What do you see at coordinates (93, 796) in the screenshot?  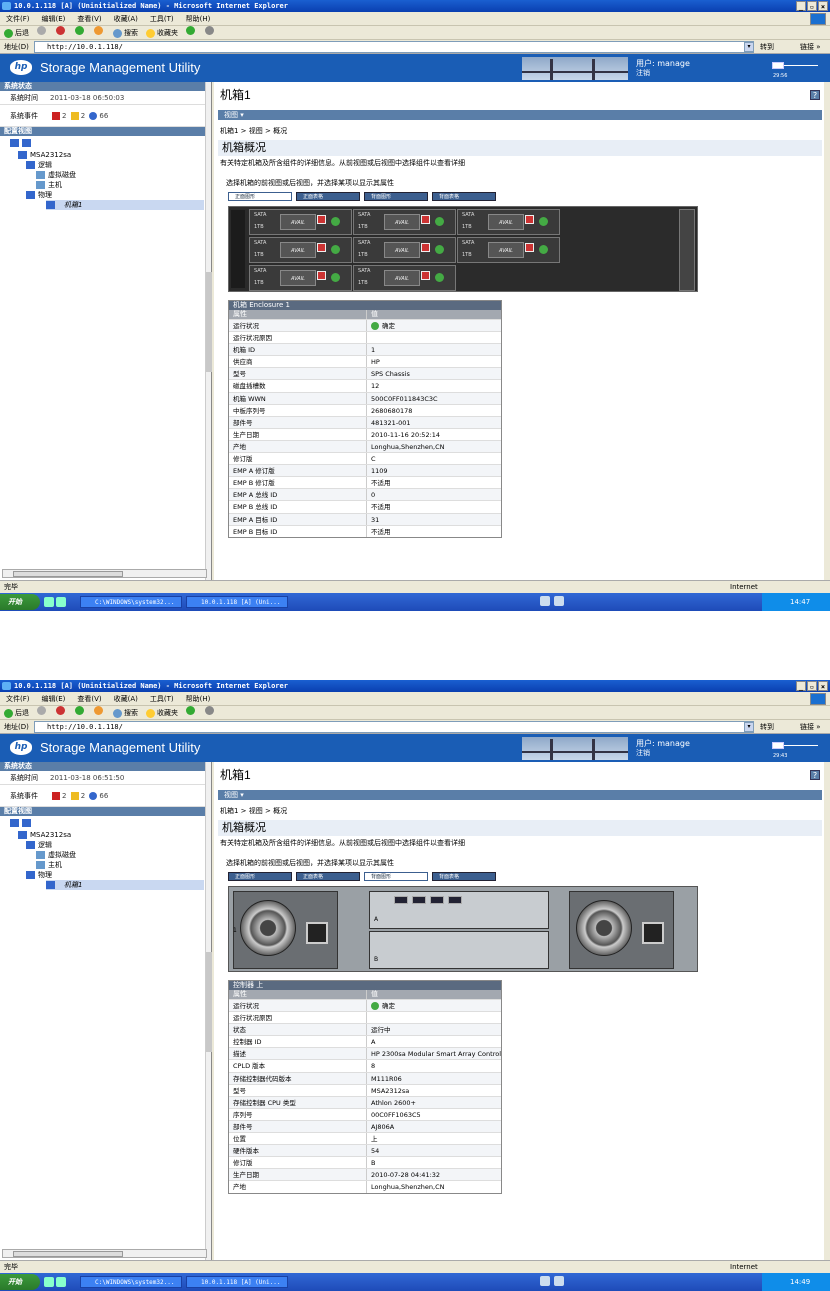 I see `info-icon` at bounding box center [93, 796].